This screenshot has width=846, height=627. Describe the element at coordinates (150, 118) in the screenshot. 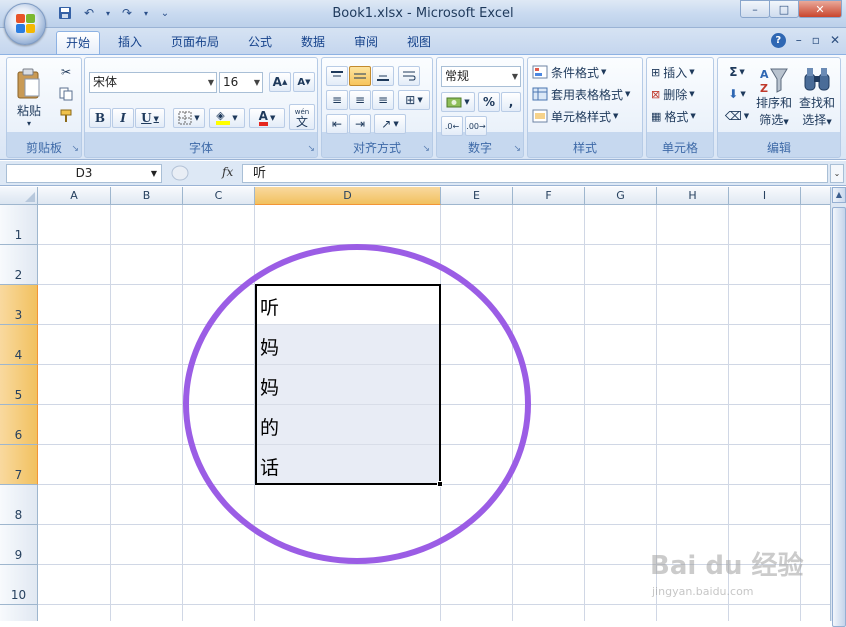

I see `underline-button: U ▼` at that location.